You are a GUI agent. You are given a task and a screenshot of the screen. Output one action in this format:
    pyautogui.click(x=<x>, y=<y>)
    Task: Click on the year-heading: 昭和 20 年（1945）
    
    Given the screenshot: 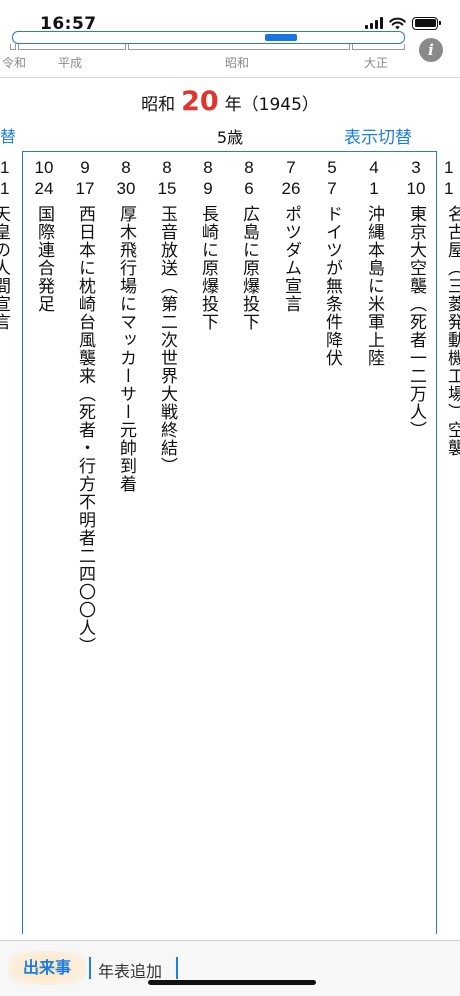 What is the action you would take?
    pyautogui.click(x=230, y=101)
    